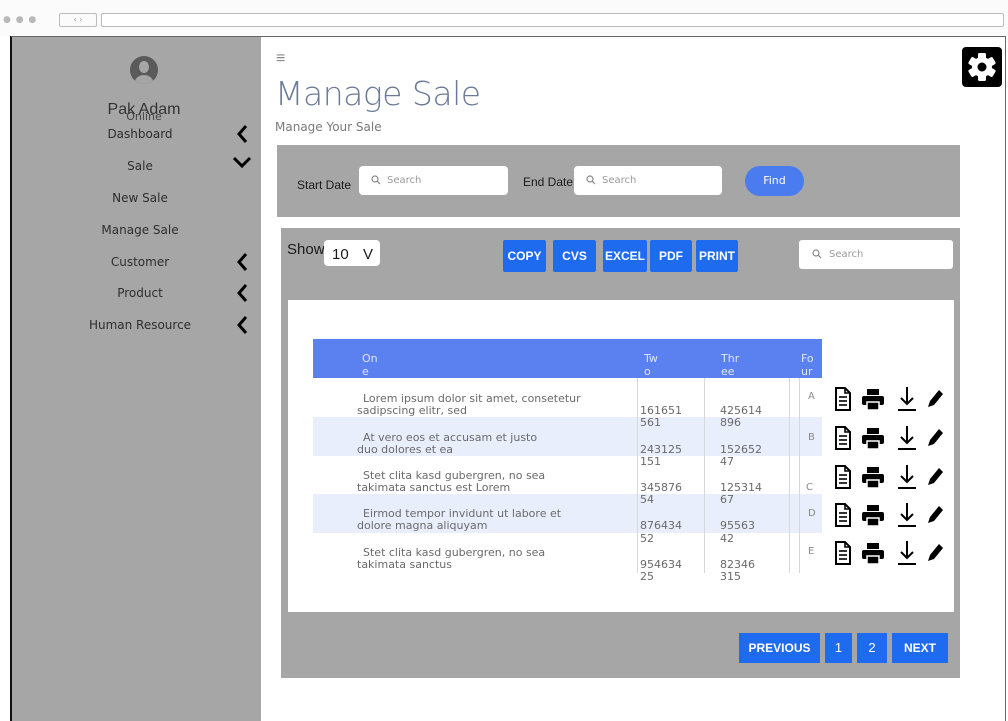  What do you see at coordinates (670, 358) in the screenshot?
I see `column-header-two: Tw o` at bounding box center [670, 358].